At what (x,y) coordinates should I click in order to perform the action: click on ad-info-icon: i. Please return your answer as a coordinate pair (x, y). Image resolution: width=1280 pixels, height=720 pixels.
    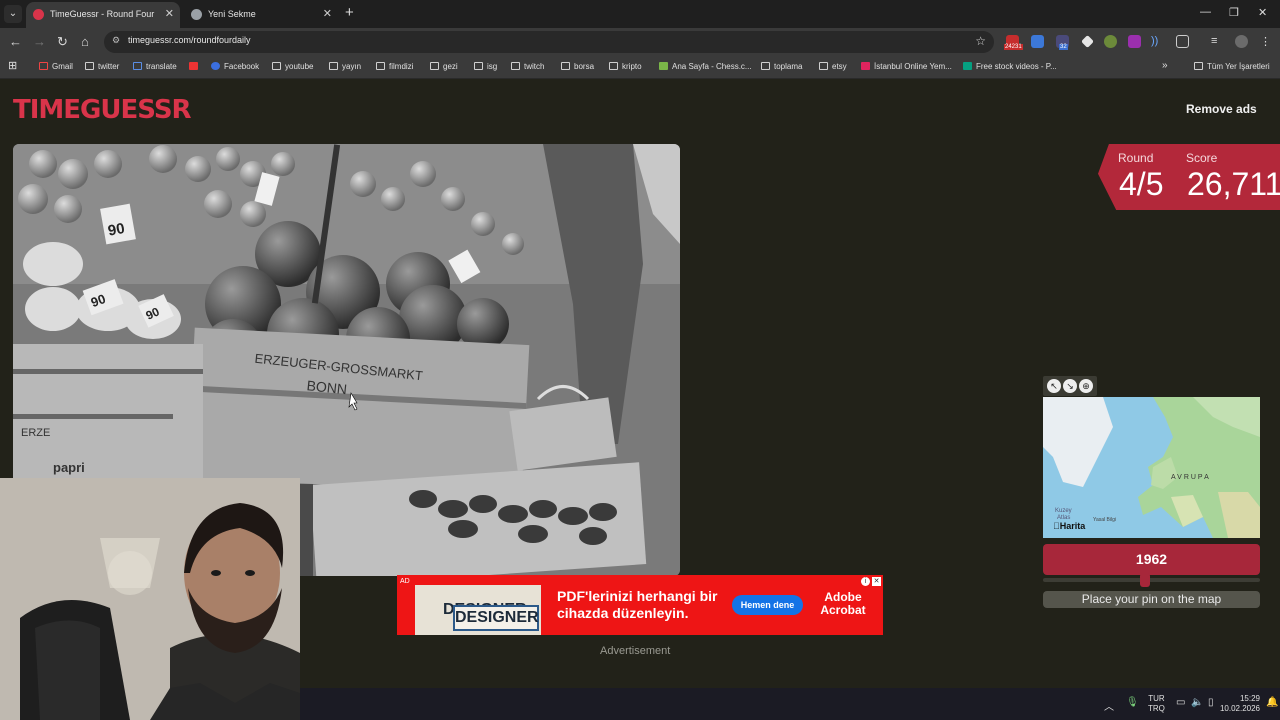
    Looking at the image, I should click on (865, 581).